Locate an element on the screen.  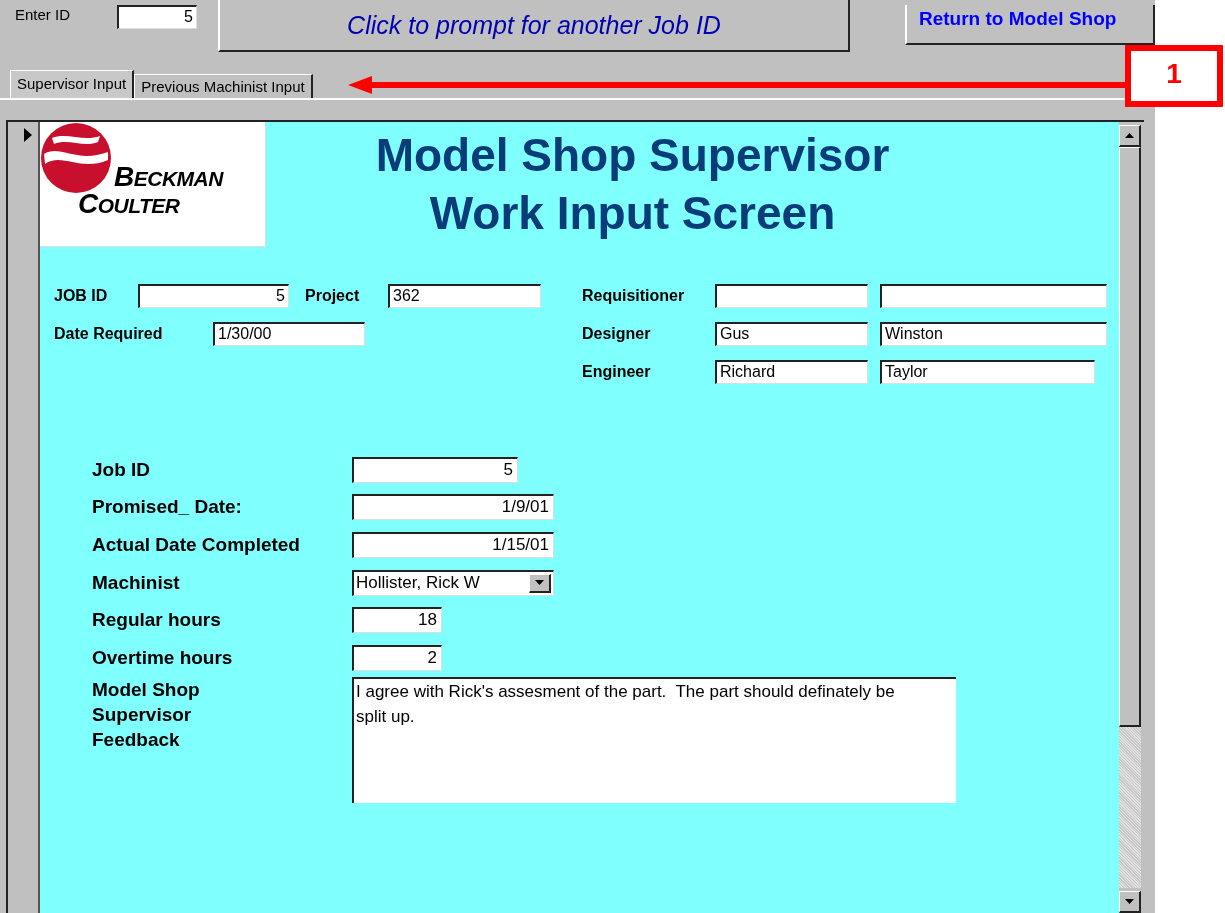
field-label: Promised_ Date: is located at coordinates (167, 507).